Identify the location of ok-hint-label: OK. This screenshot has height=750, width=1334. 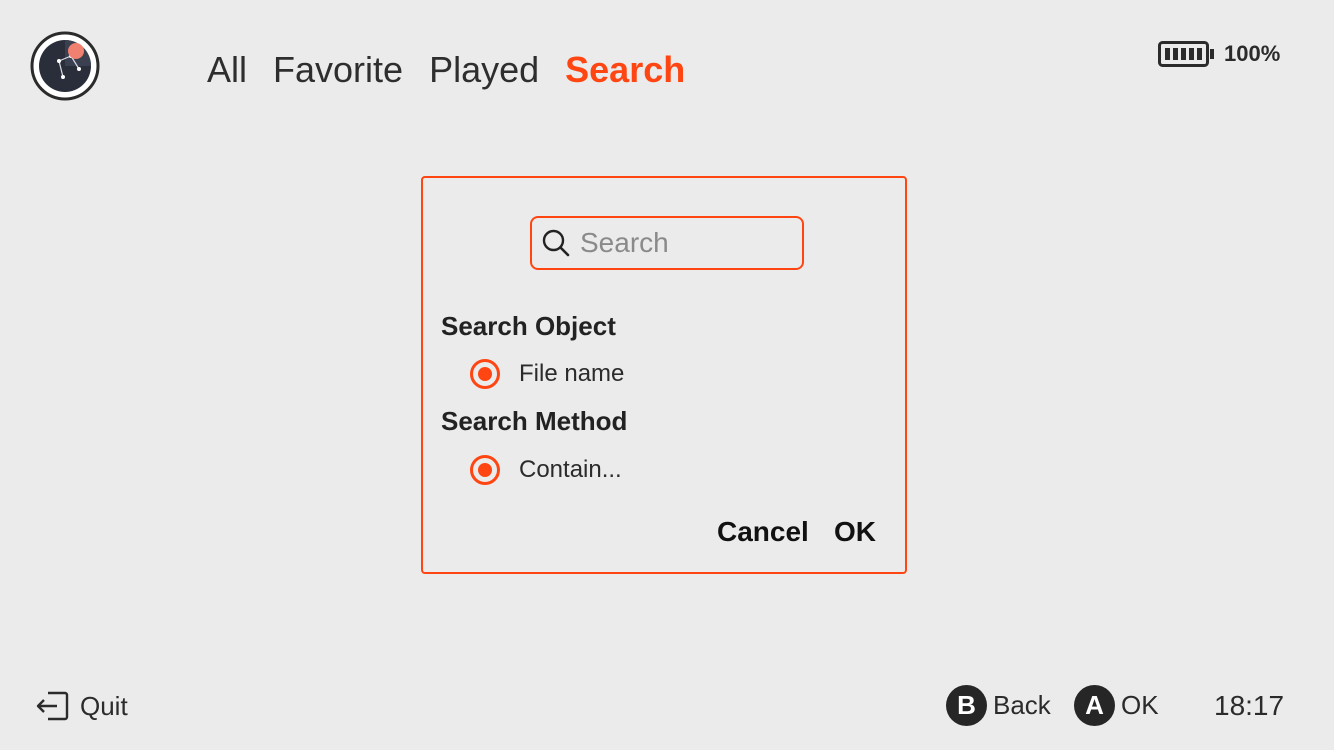
(1140, 705).